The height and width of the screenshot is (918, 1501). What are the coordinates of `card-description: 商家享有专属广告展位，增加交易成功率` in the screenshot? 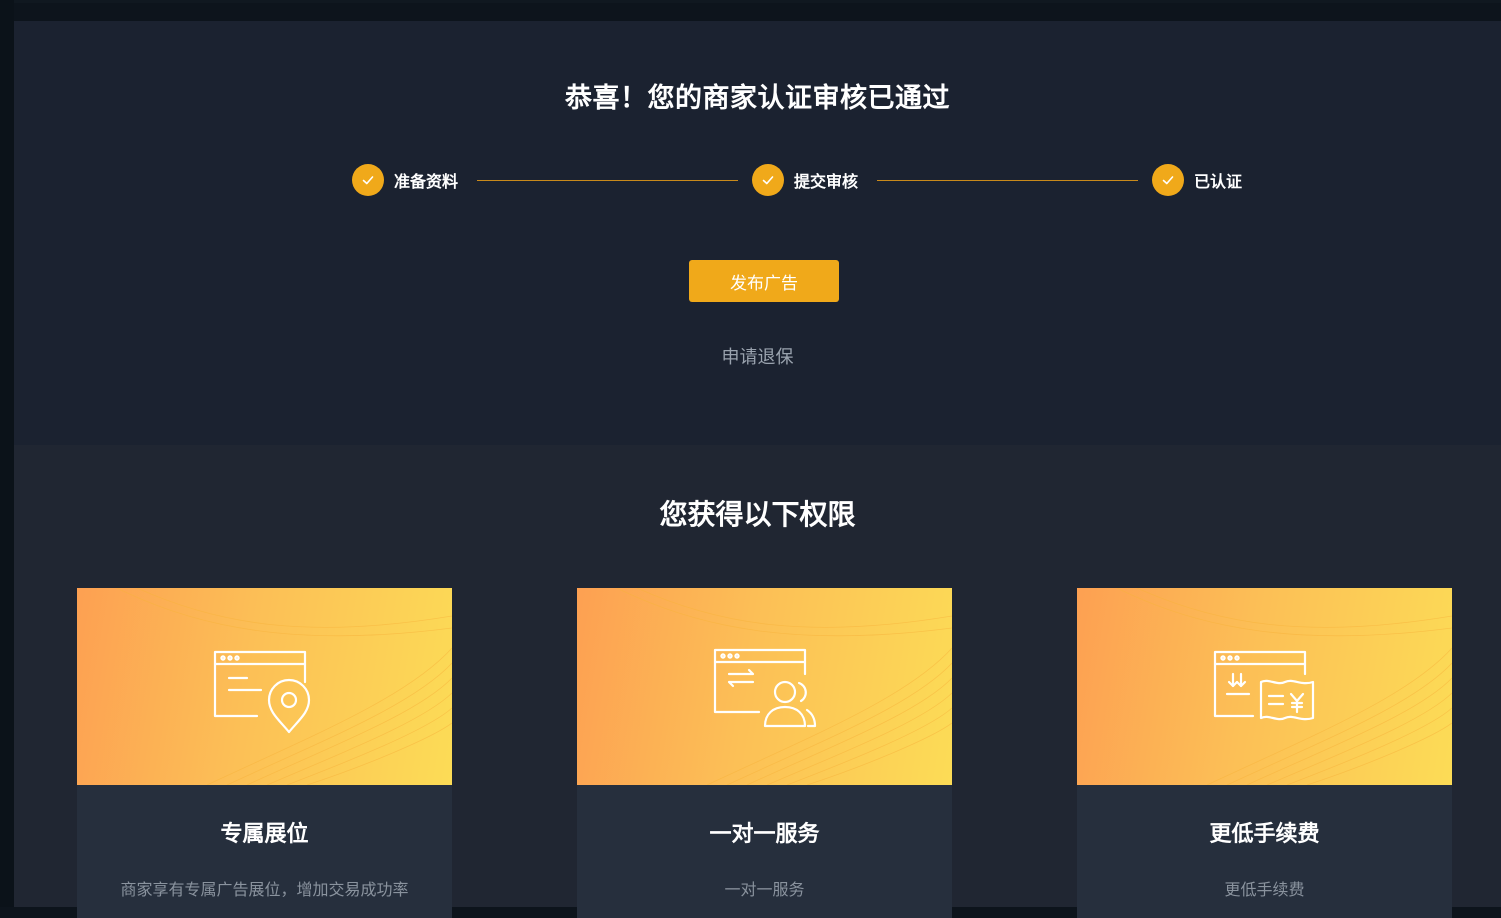 It's located at (264, 889).